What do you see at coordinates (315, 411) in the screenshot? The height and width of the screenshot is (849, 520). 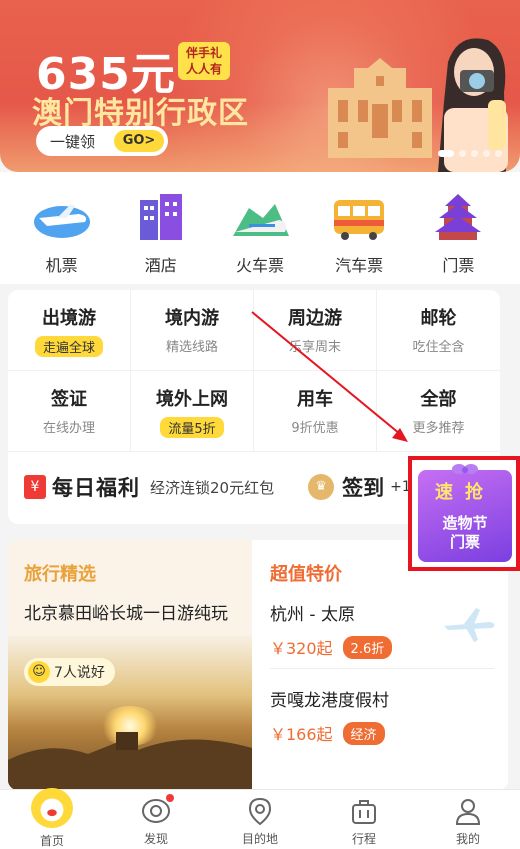 I see `service-car: 用车 9折优惠` at bounding box center [315, 411].